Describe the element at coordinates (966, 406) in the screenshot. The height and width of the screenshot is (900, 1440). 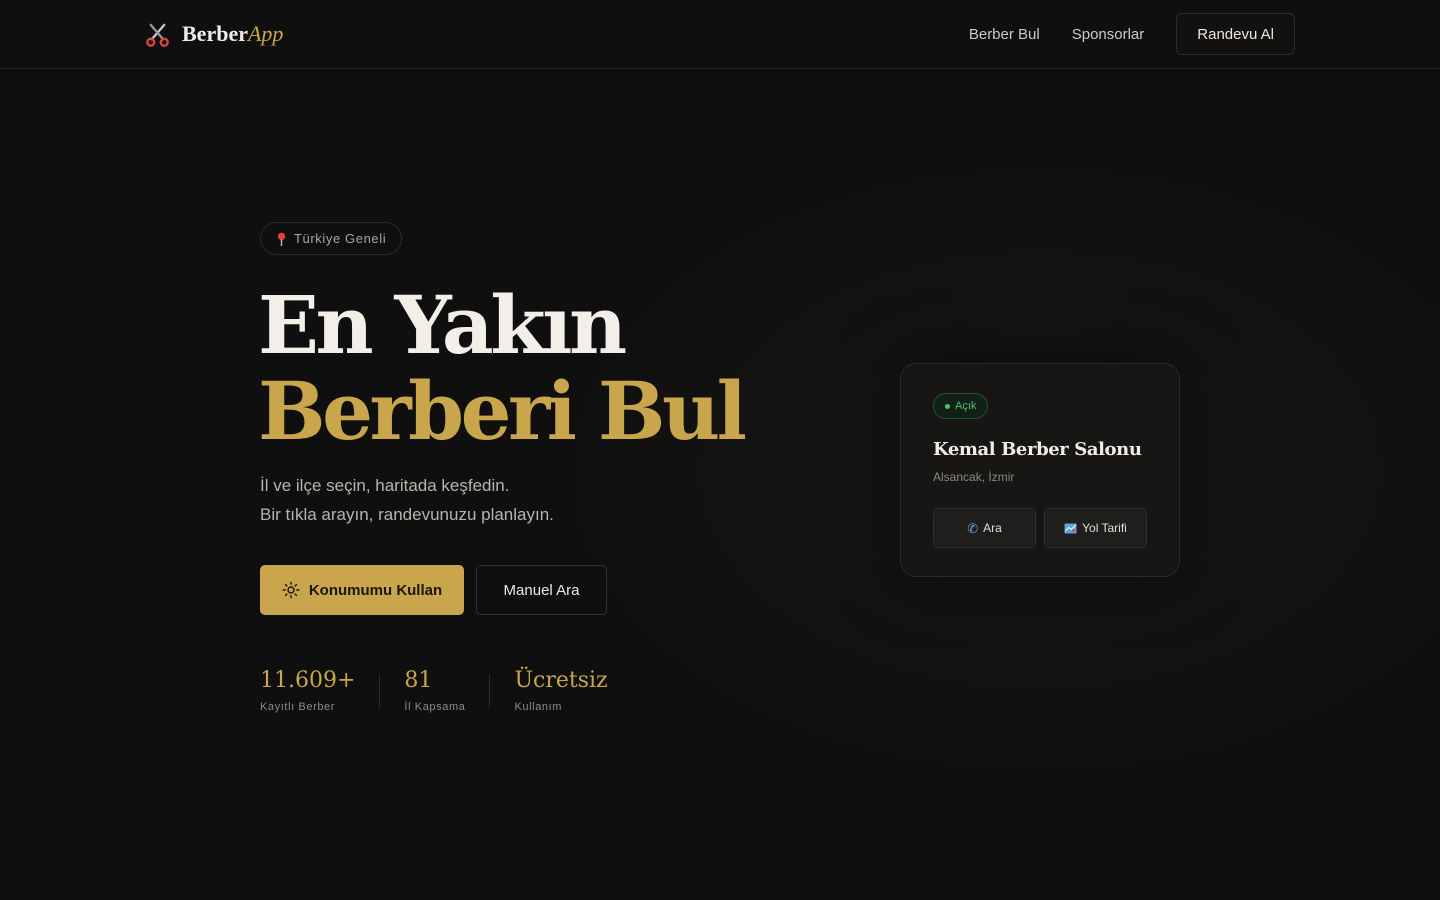
I see `status-label: Açık` at that location.